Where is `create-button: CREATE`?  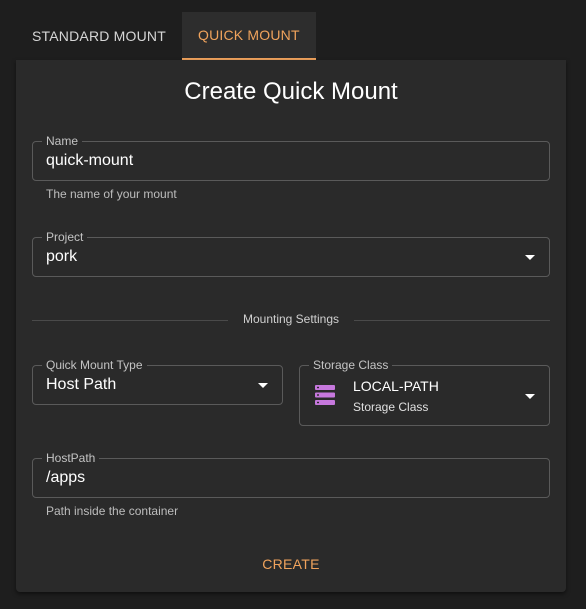 create-button: CREATE is located at coordinates (291, 564).